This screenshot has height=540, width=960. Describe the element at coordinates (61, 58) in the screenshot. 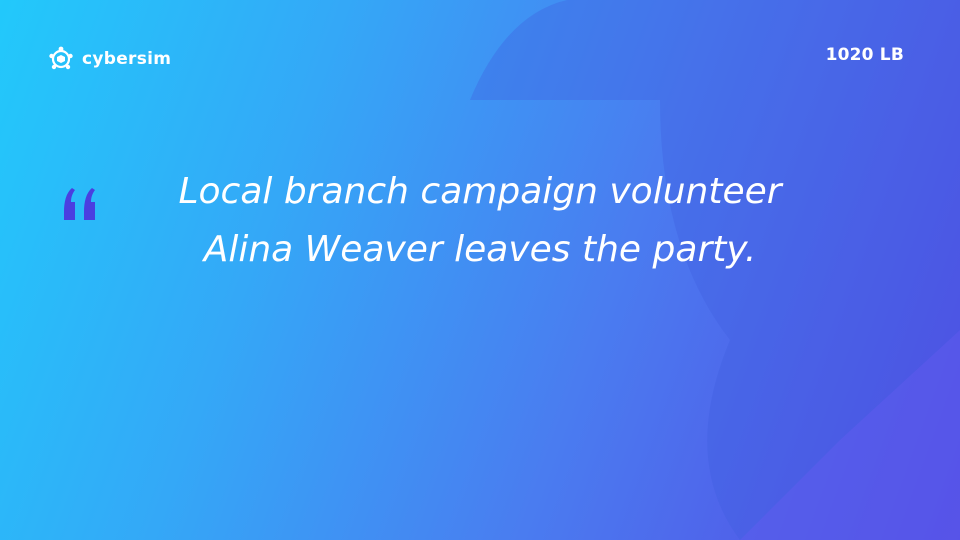

I see `turtle-shield-icon` at that location.